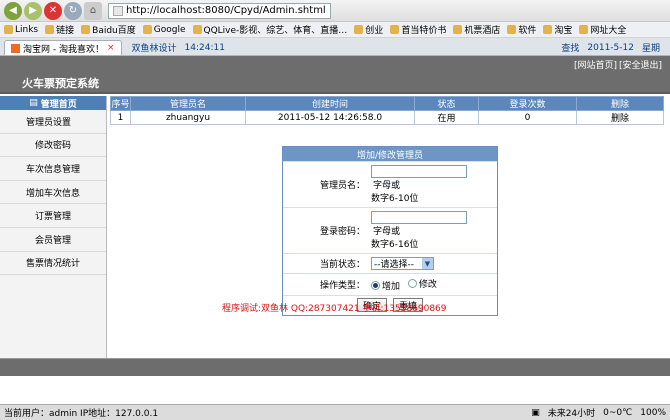 The width and height of the screenshot is (670, 420). Describe the element at coordinates (53, 193) in the screenshot. I see `sidebar-item-add-train: 增加车次信息` at that location.